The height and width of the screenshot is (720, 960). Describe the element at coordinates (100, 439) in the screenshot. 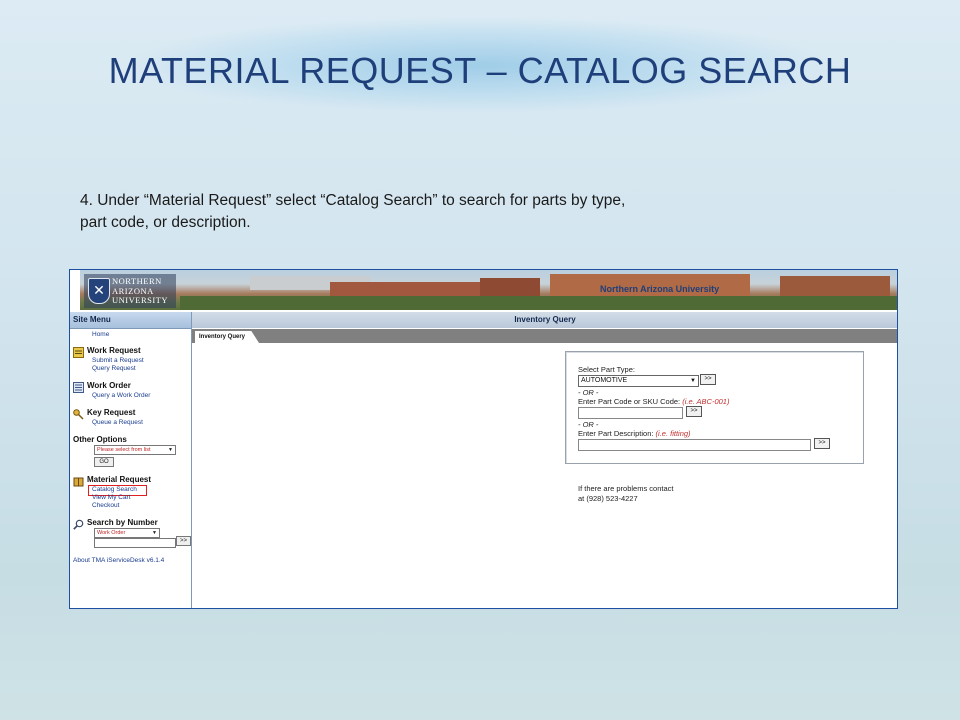

I see `other-options-title: Other Options` at that location.